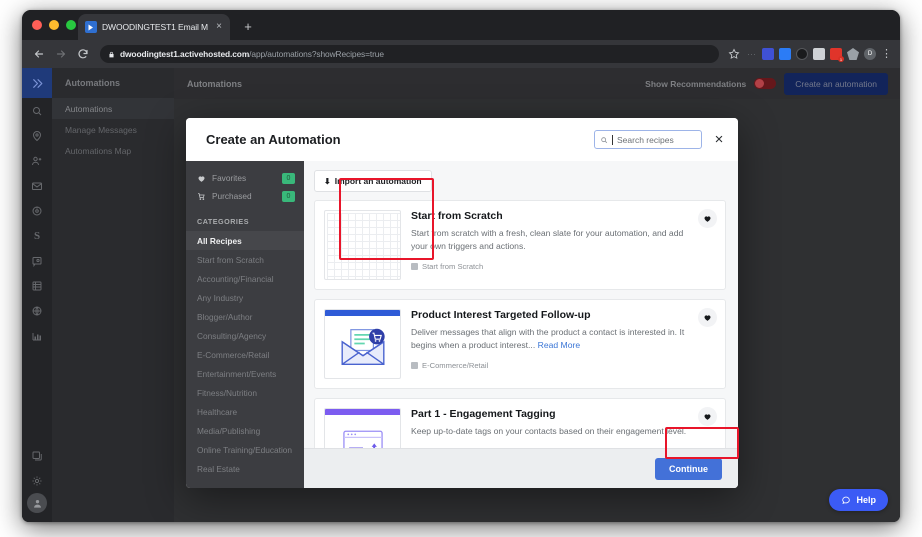 Image resolution: width=922 pixels, height=537 pixels. I want to click on modal-header-actions: Search recipes ×, so click(660, 139).